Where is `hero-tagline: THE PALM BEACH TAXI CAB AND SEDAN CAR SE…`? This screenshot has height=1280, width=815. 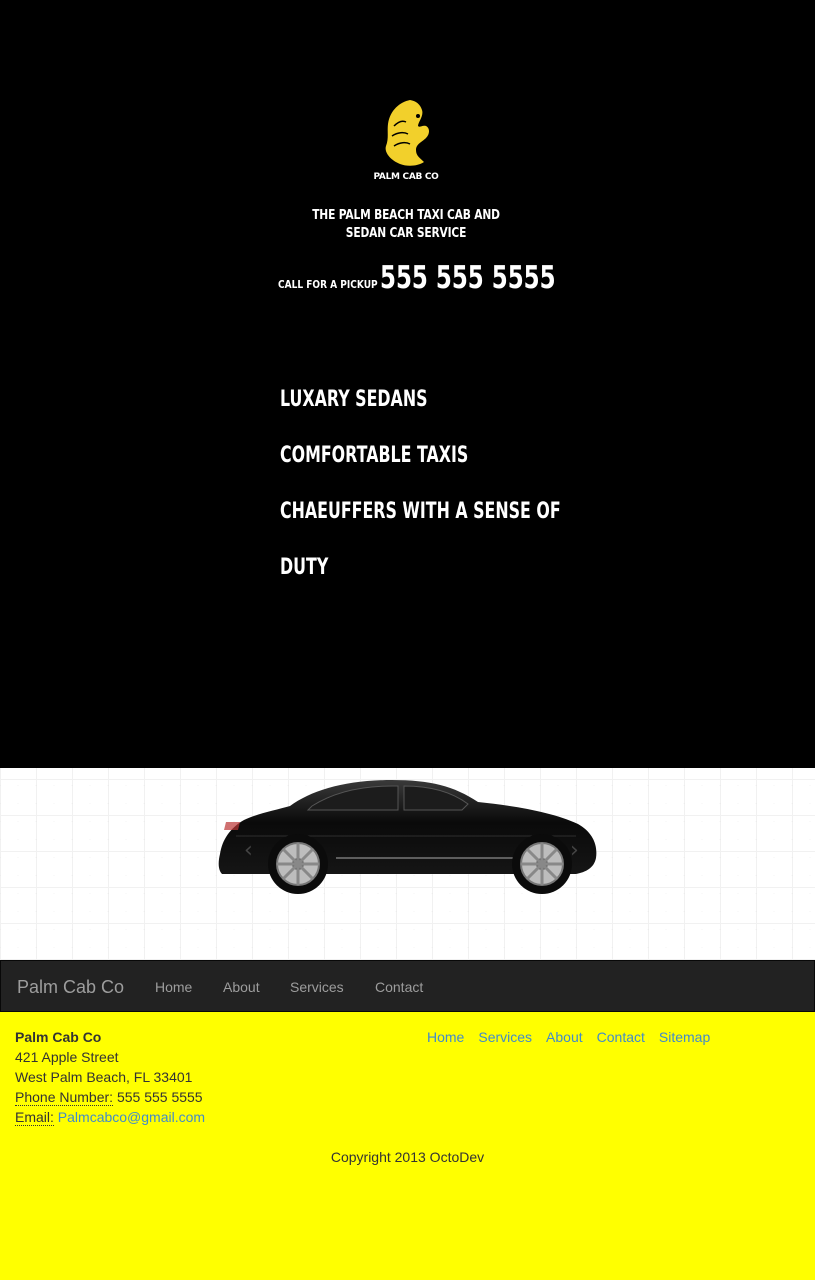
hero-tagline: THE PALM BEACH TAXI CAB AND SEDAN CAR SE… is located at coordinates (406, 224).